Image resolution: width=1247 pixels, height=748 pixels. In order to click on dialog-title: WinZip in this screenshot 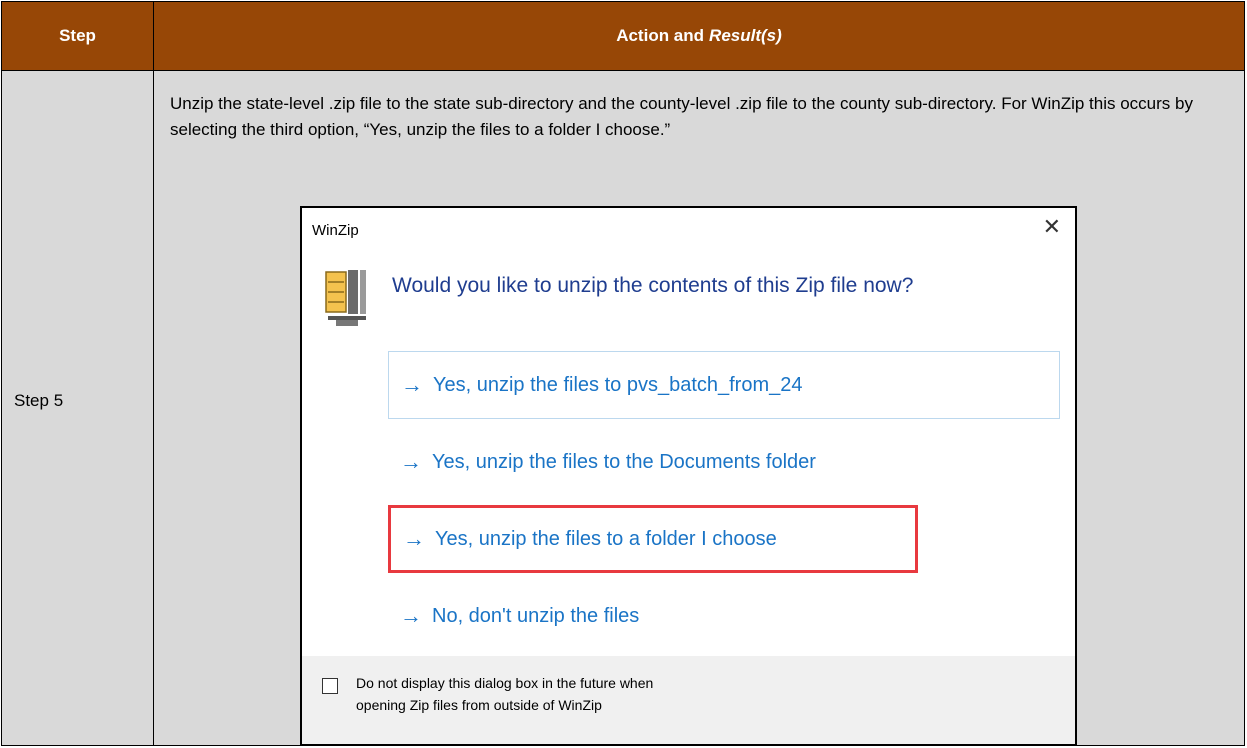, I will do `click(335, 230)`.